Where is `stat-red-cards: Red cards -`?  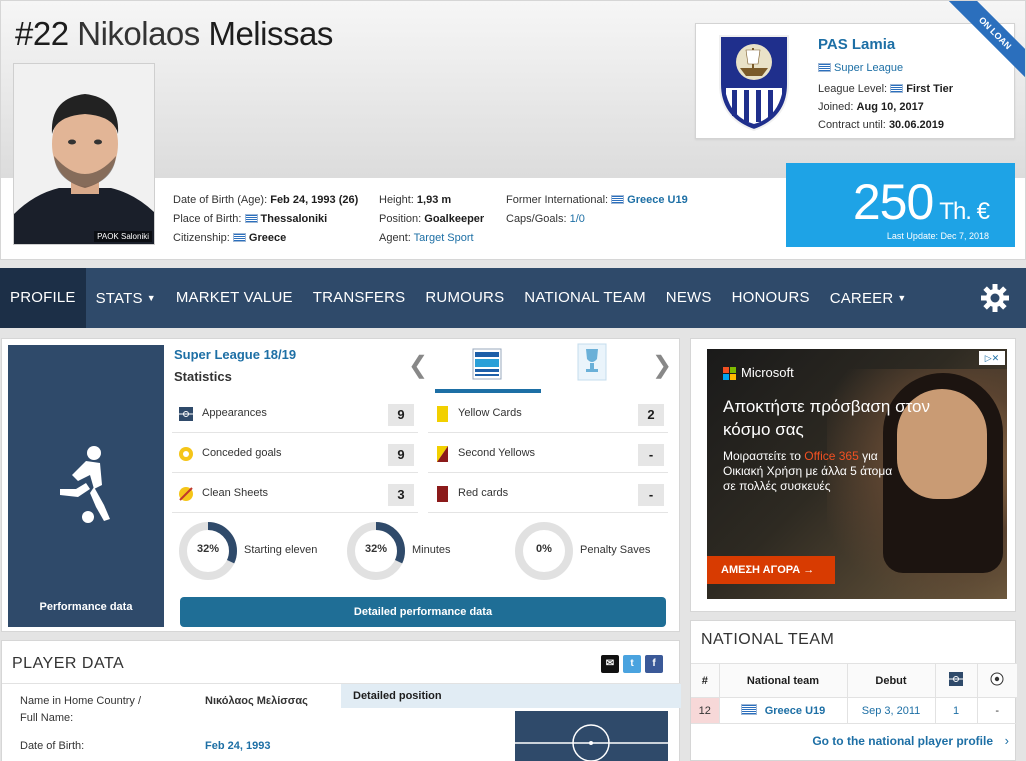 stat-red-cards: Red cards - is located at coordinates (548, 494).